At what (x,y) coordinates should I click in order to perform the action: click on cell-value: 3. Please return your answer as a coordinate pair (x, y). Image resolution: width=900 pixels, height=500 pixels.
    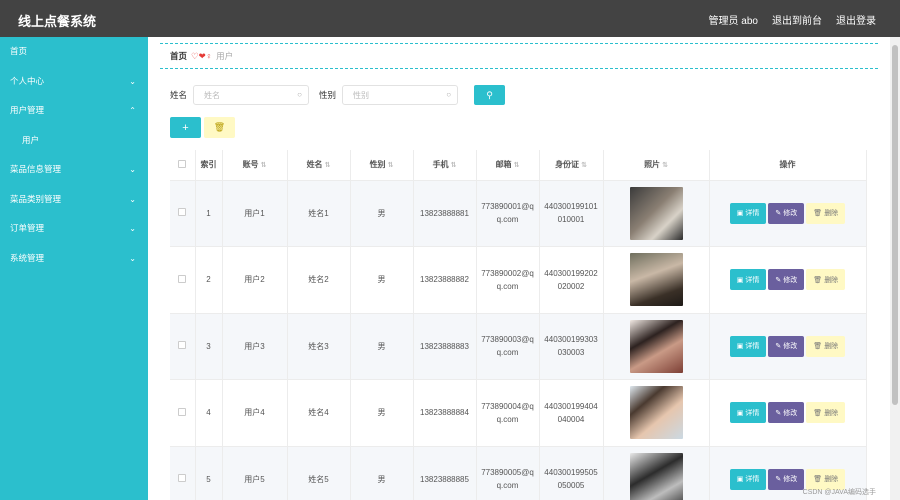
    Looking at the image, I should click on (208, 346).